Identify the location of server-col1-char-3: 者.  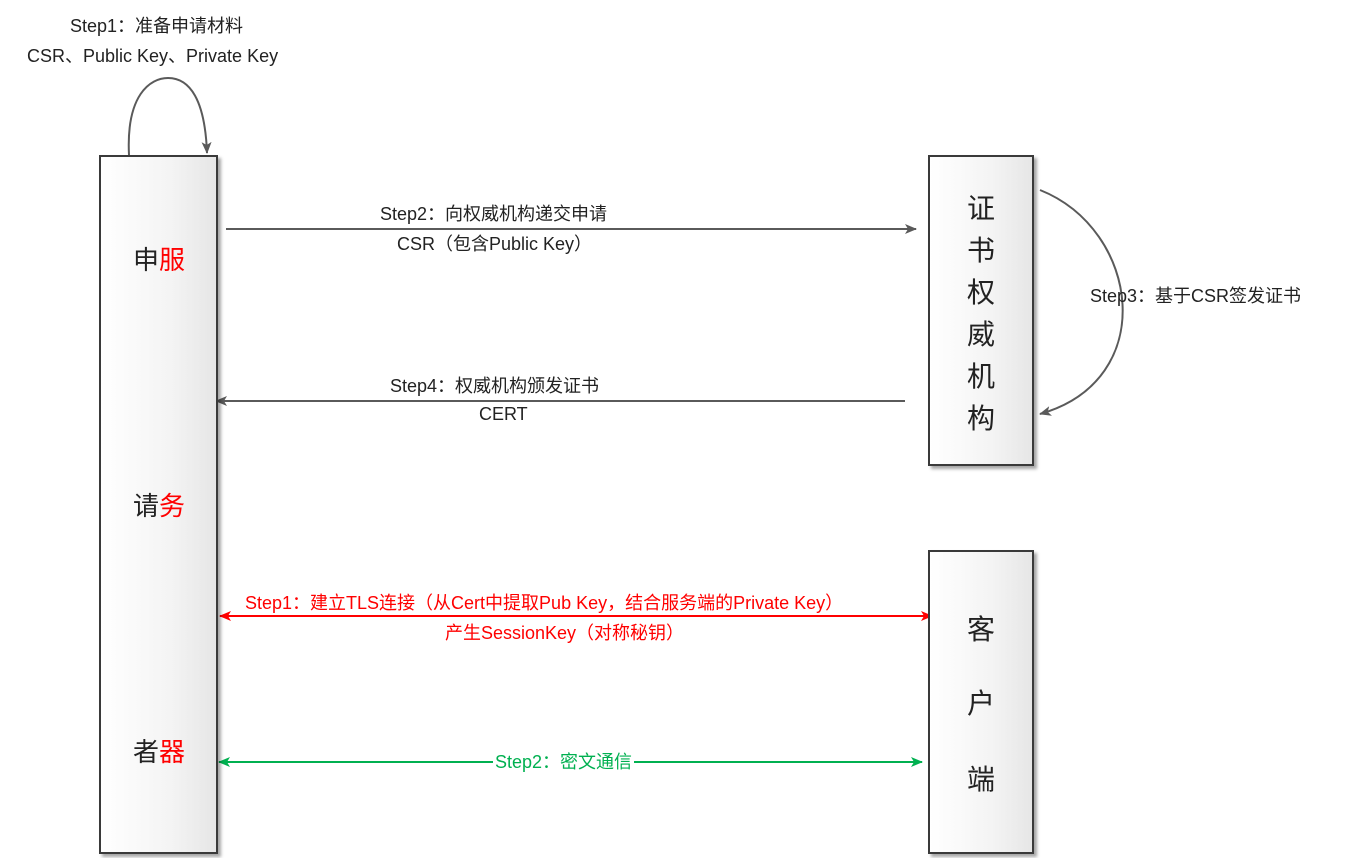
(146, 752).